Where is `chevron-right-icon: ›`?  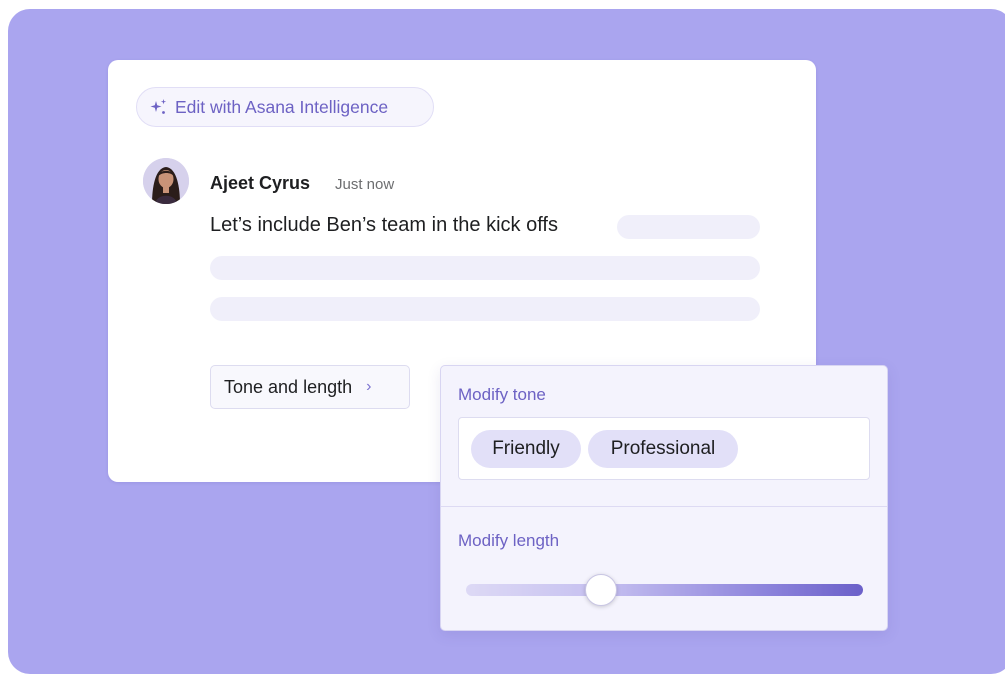 chevron-right-icon: › is located at coordinates (369, 386).